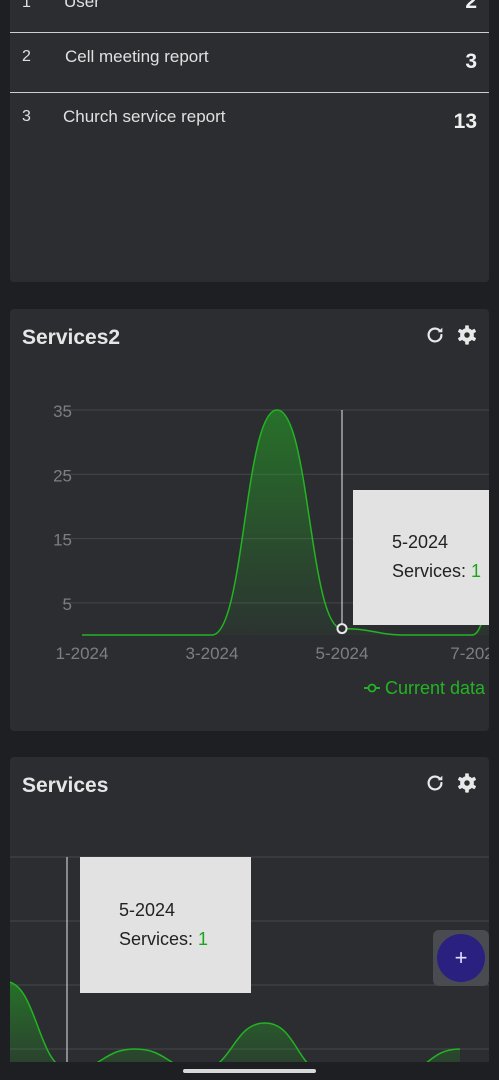 This screenshot has width=499, height=1080. Describe the element at coordinates (249, 122) in the screenshot. I see `table-row: 3 Church service report 13` at that location.